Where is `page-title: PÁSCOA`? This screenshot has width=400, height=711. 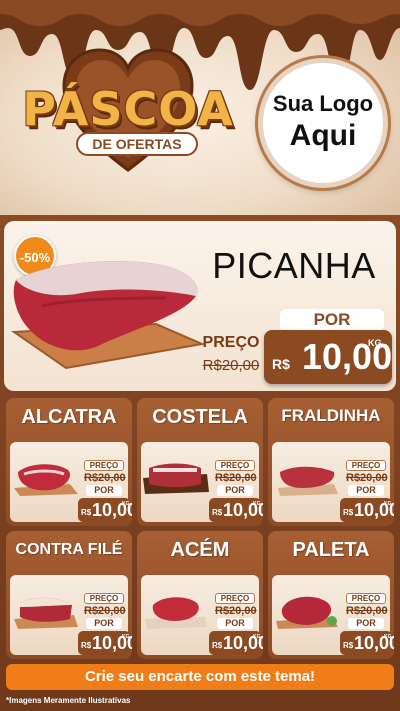 page-title: PÁSCOA is located at coordinates (128, 109).